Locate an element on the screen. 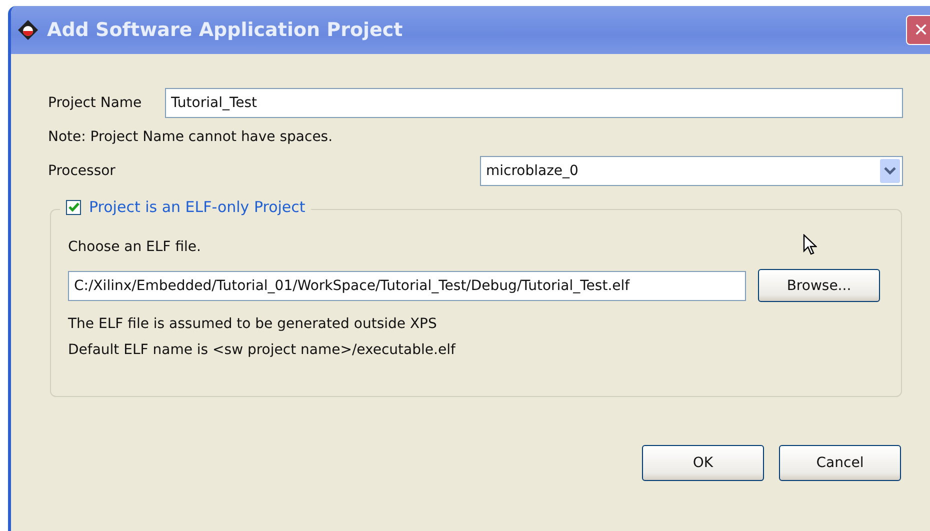  cancel-button: Cancel is located at coordinates (840, 463).